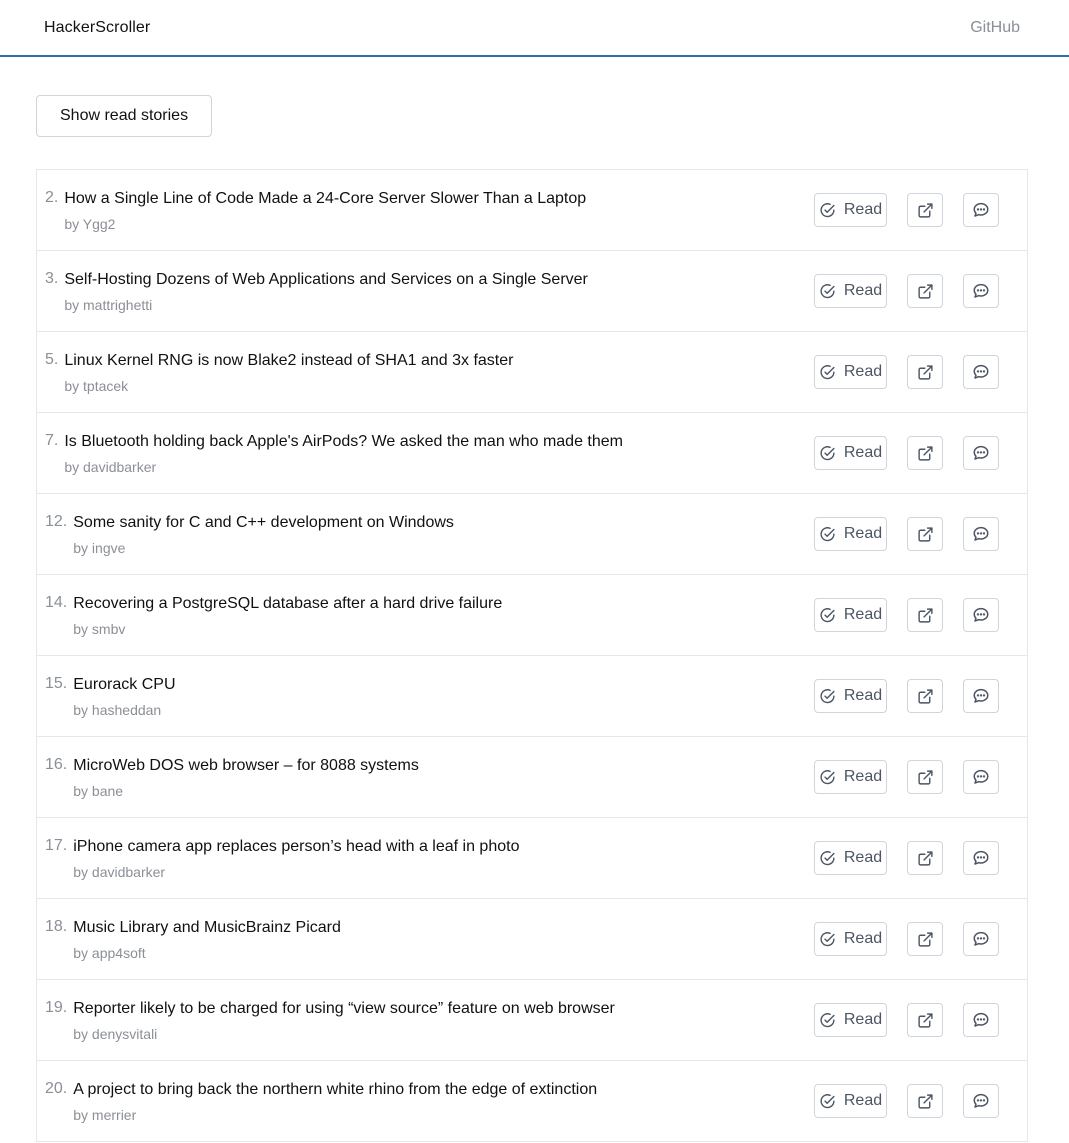 This screenshot has height=1143, width=1069. Describe the element at coordinates (108, 305) in the screenshot. I see `story-author: by mattrighetti` at that location.